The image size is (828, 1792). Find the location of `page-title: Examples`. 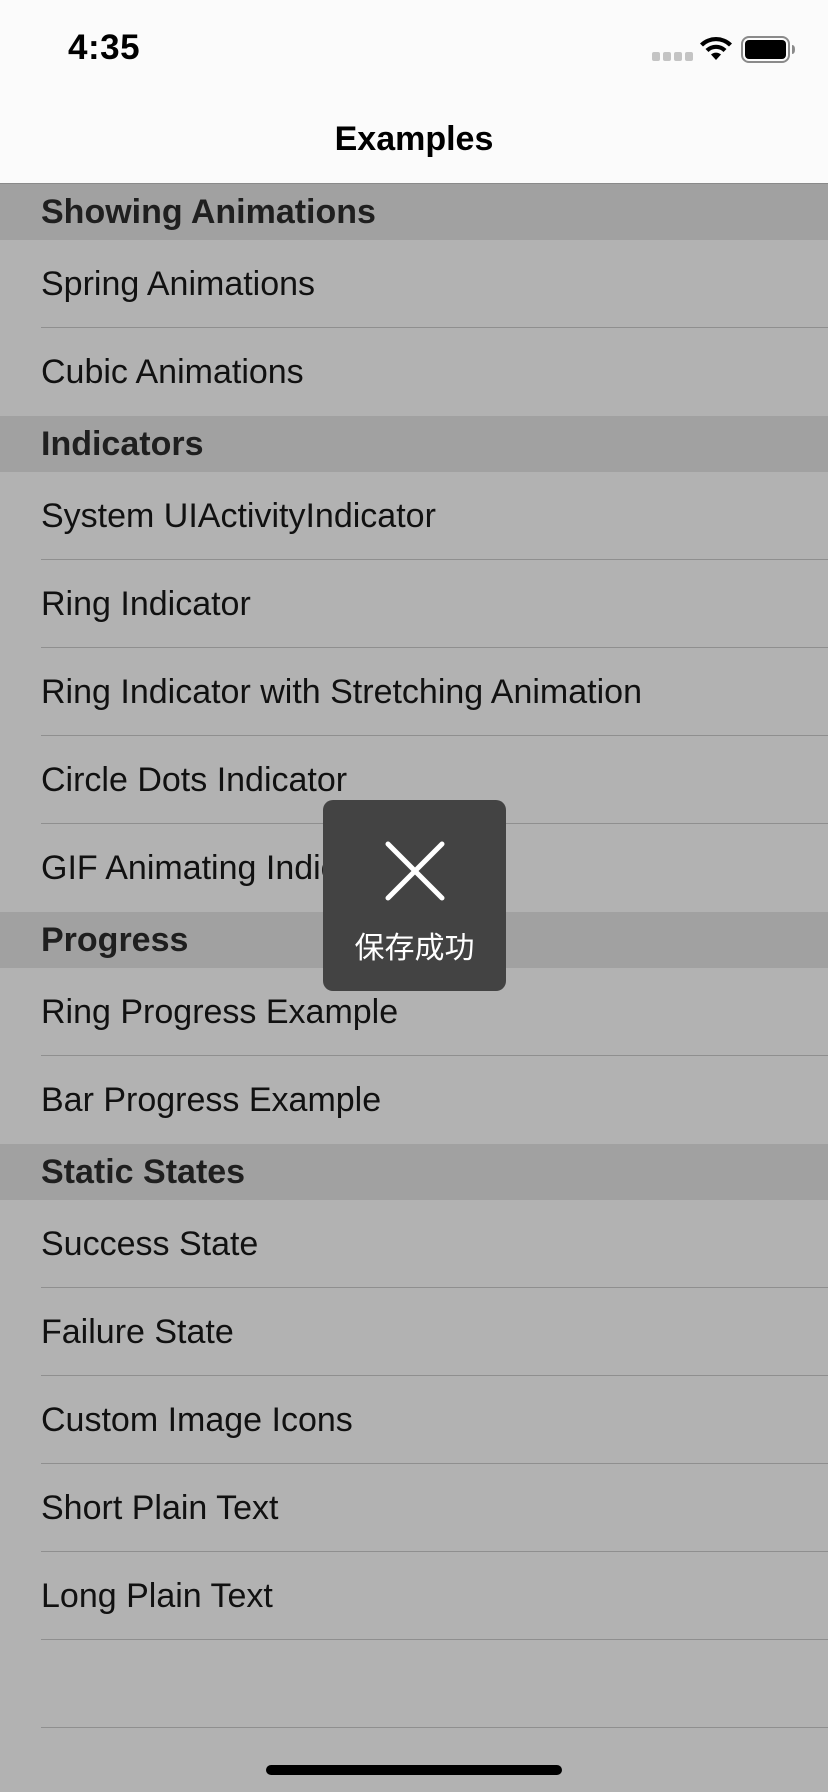

page-title: Examples is located at coordinates (414, 139).